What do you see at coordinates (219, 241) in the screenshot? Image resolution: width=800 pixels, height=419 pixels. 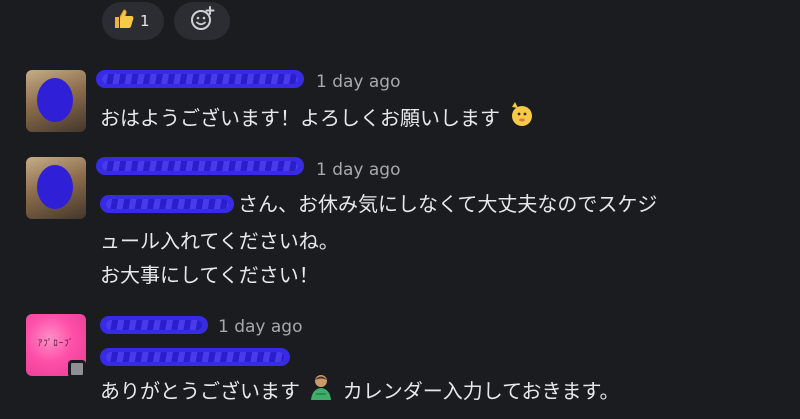 I see `message-text-line: ュール入れてくださいね。` at bounding box center [219, 241].